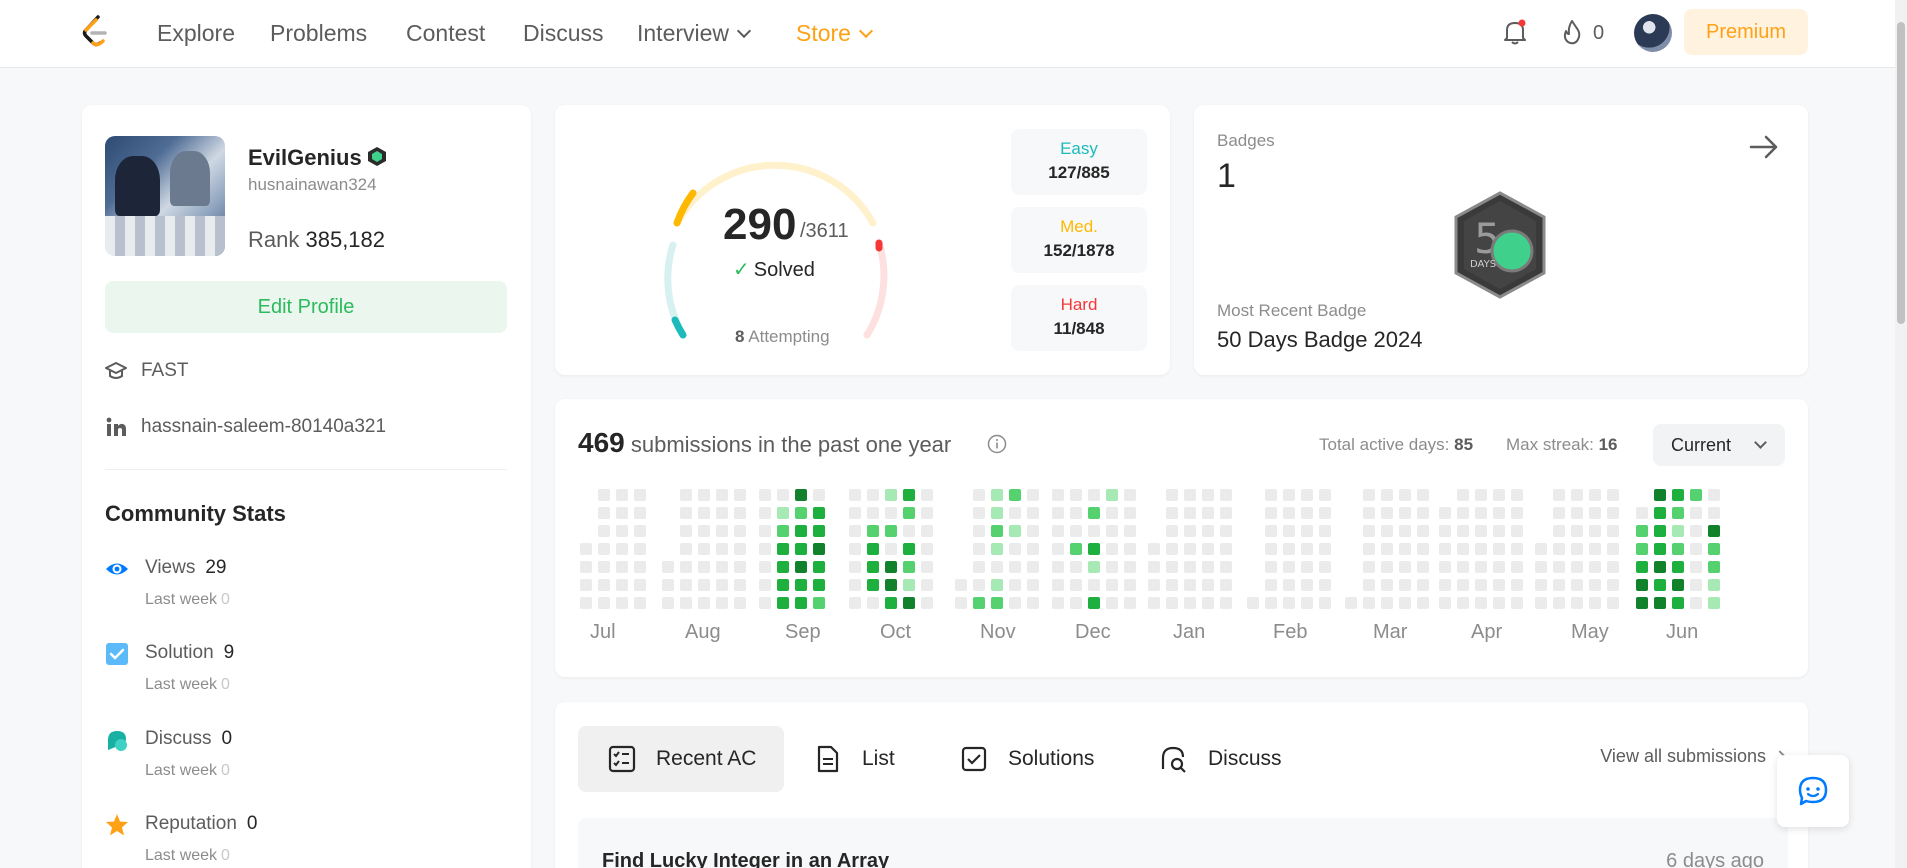 This screenshot has width=1907, height=868. Describe the element at coordinates (1079, 240) in the screenshot. I see `difficulty-medium: Med. 152/1878` at that location.